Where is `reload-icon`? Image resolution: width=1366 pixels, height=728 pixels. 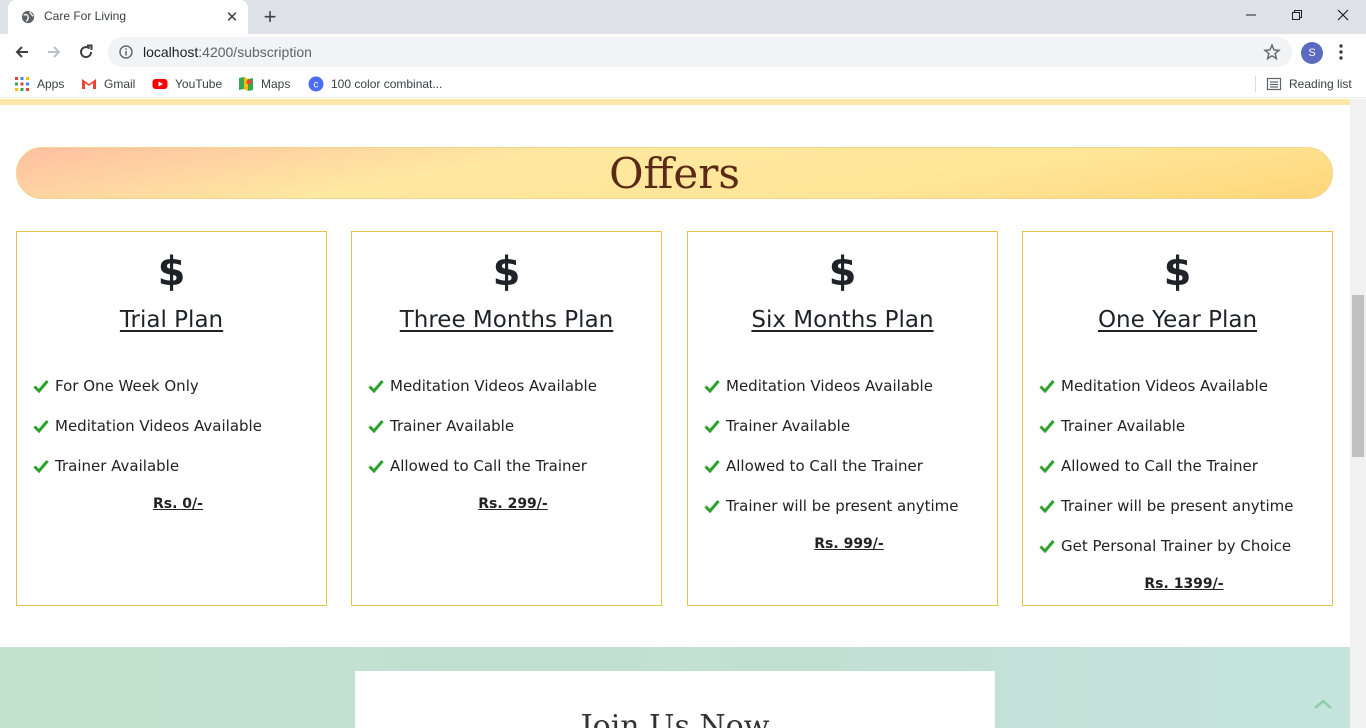 reload-icon is located at coordinates (86, 51).